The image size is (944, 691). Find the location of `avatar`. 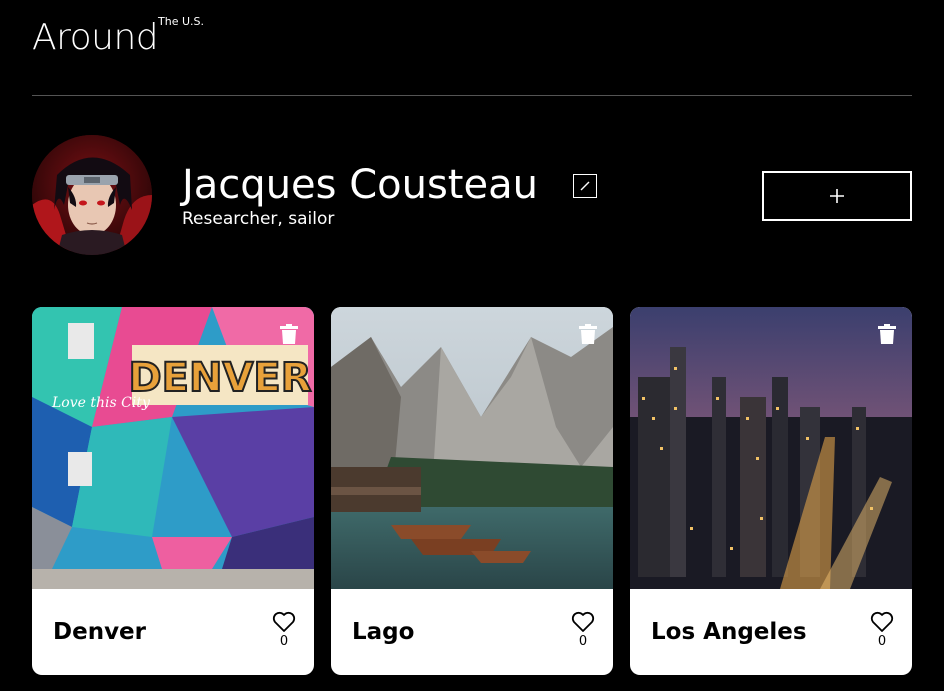

avatar is located at coordinates (92, 195).